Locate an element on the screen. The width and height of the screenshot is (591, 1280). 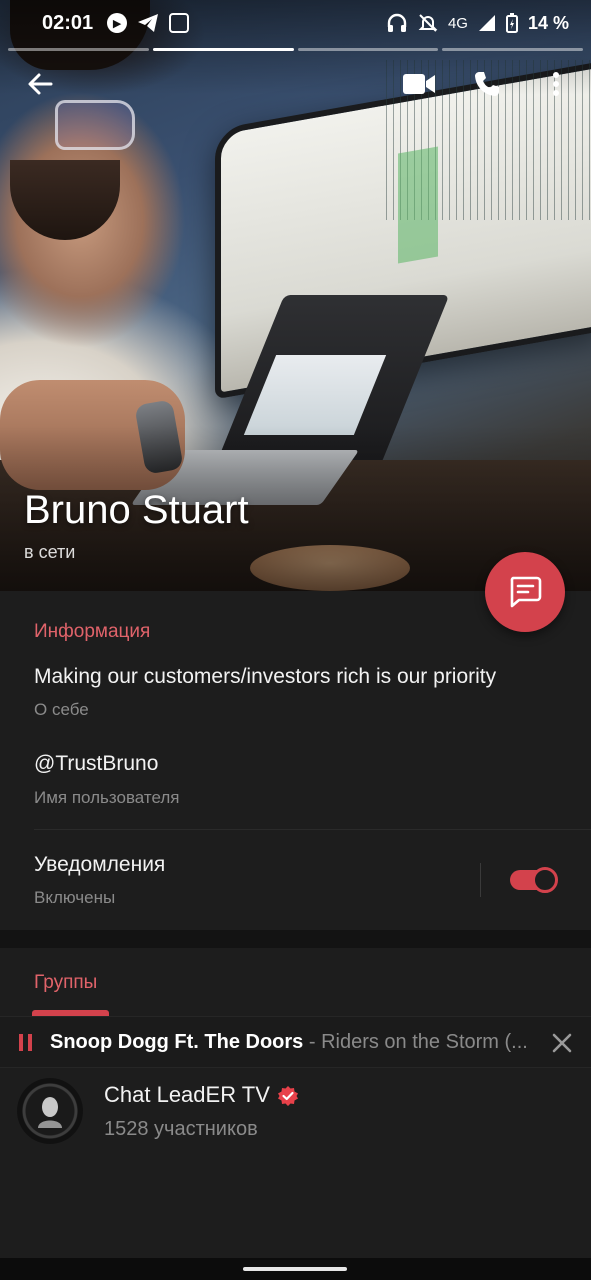
story-segment-active is located at coordinates (223, 49).